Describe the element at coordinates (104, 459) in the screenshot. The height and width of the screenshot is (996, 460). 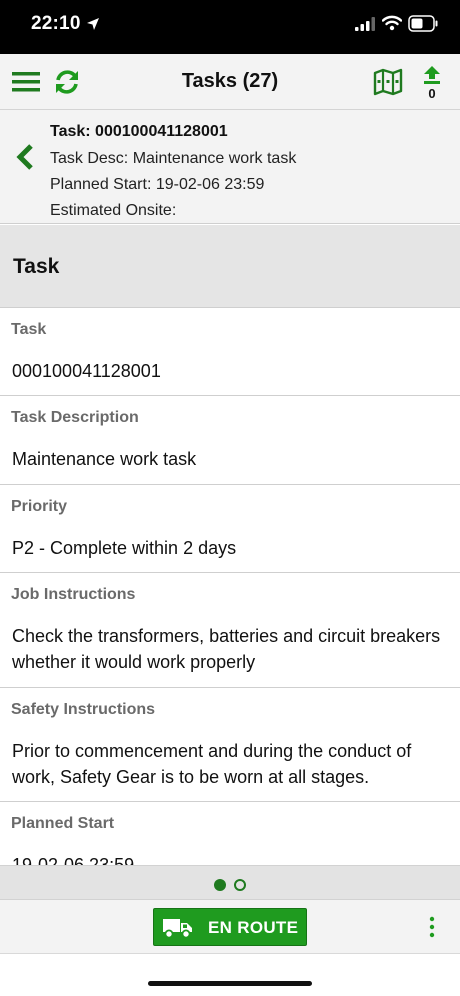
I see `field-value: Maintenance work task` at that location.